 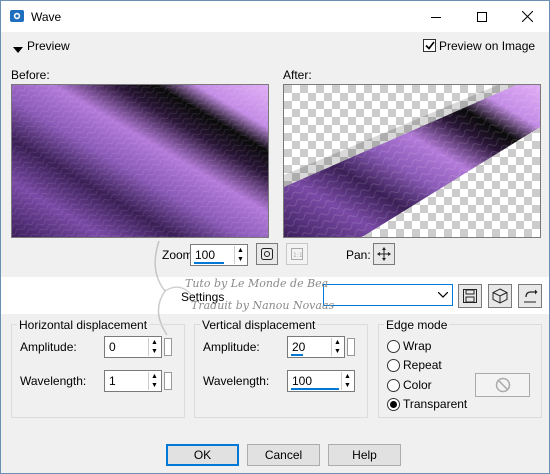 I want to click on settings-label: Settings, so click(x=203, y=297).